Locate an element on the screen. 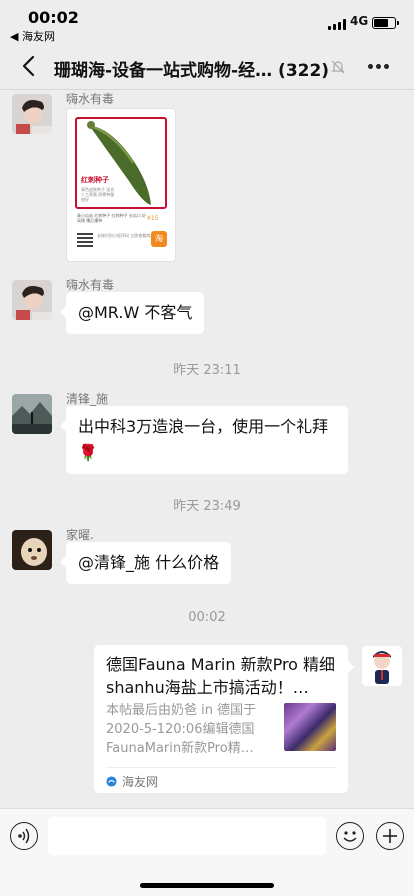 This screenshot has width=414, height=896. mute-bell-icon is located at coordinates (338, 67).